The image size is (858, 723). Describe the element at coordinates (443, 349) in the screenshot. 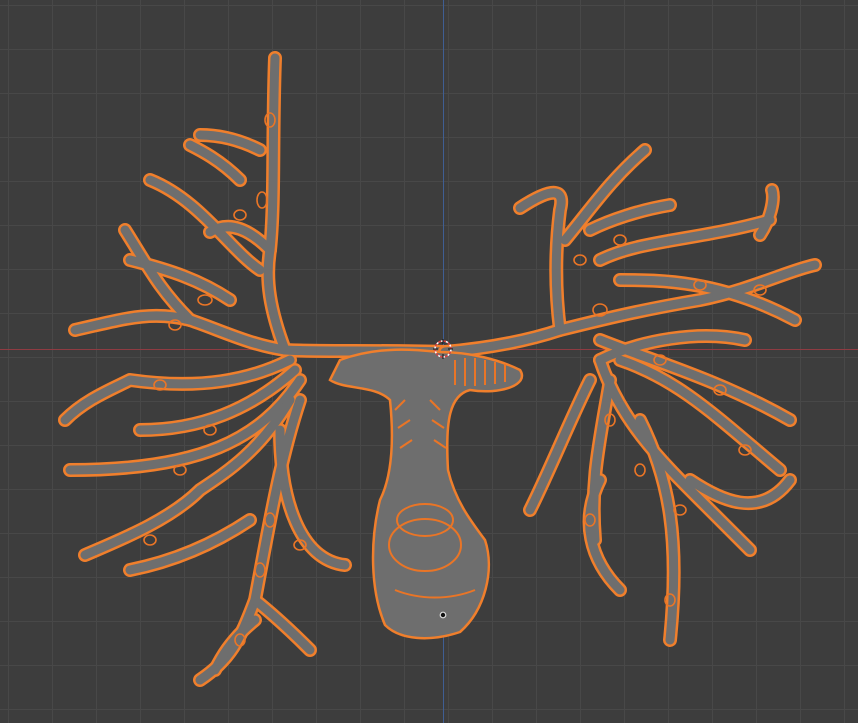

I see `3d-cursor-icon` at that location.